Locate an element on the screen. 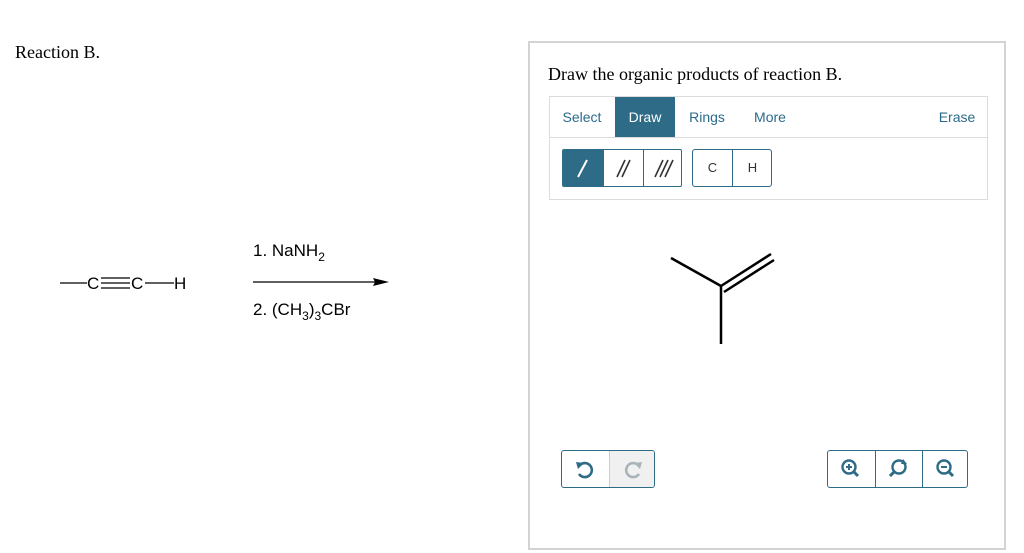 The image size is (1024, 553). zoom-in-icon is located at coordinates (850, 468).